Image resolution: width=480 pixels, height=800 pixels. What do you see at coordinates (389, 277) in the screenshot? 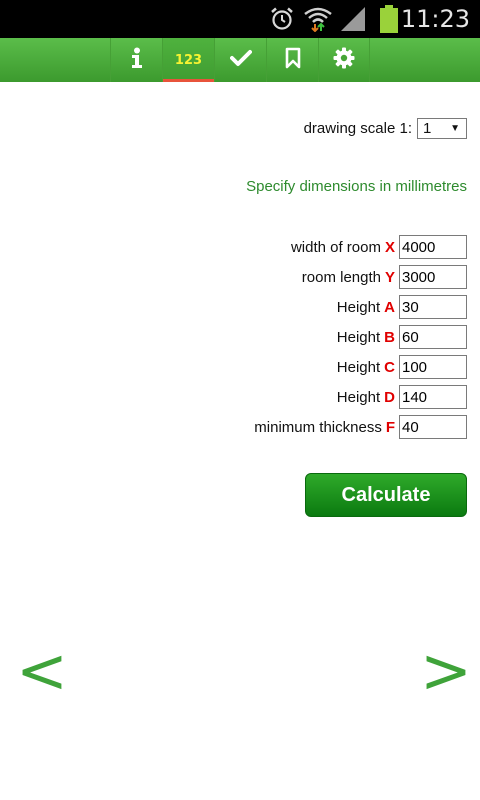
I see `field-letter: Y` at bounding box center [389, 277].